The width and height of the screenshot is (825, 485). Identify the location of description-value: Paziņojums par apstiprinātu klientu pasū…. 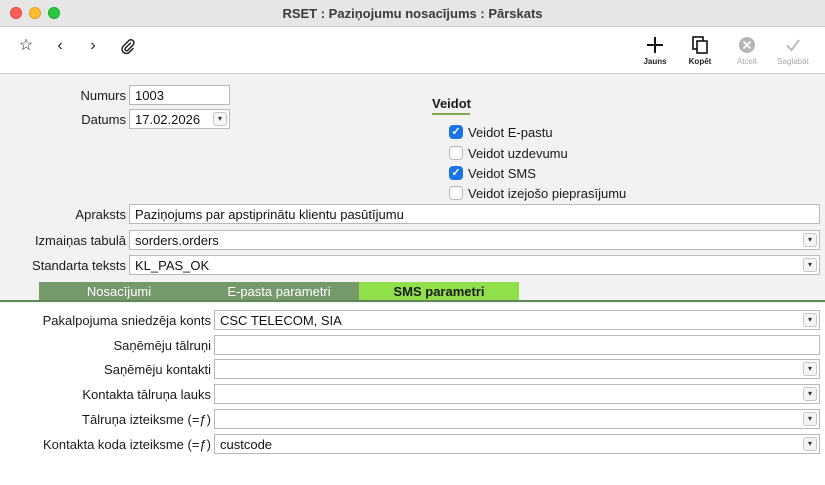
(269, 214).